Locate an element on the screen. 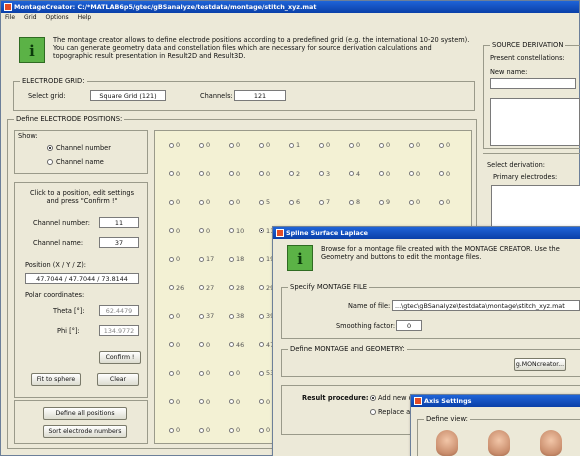 The image size is (580, 456). electrode-cell: 6 is located at coordinates (294, 202).